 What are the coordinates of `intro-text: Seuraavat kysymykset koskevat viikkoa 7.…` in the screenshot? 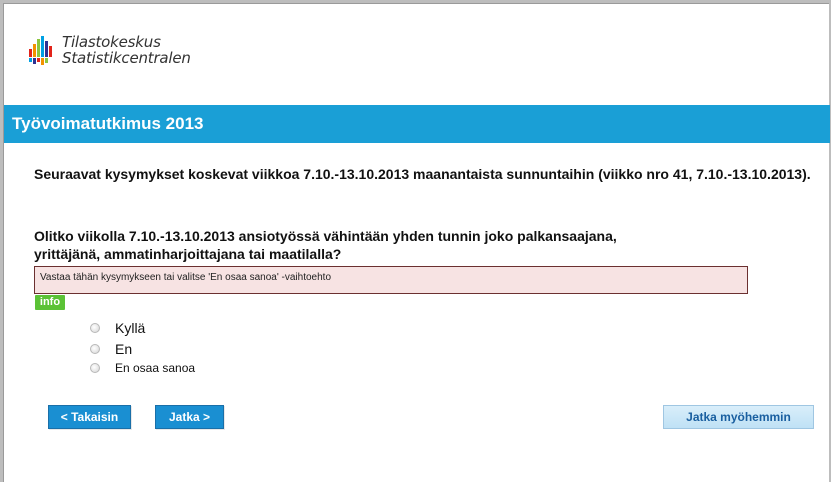 It's located at (422, 174).